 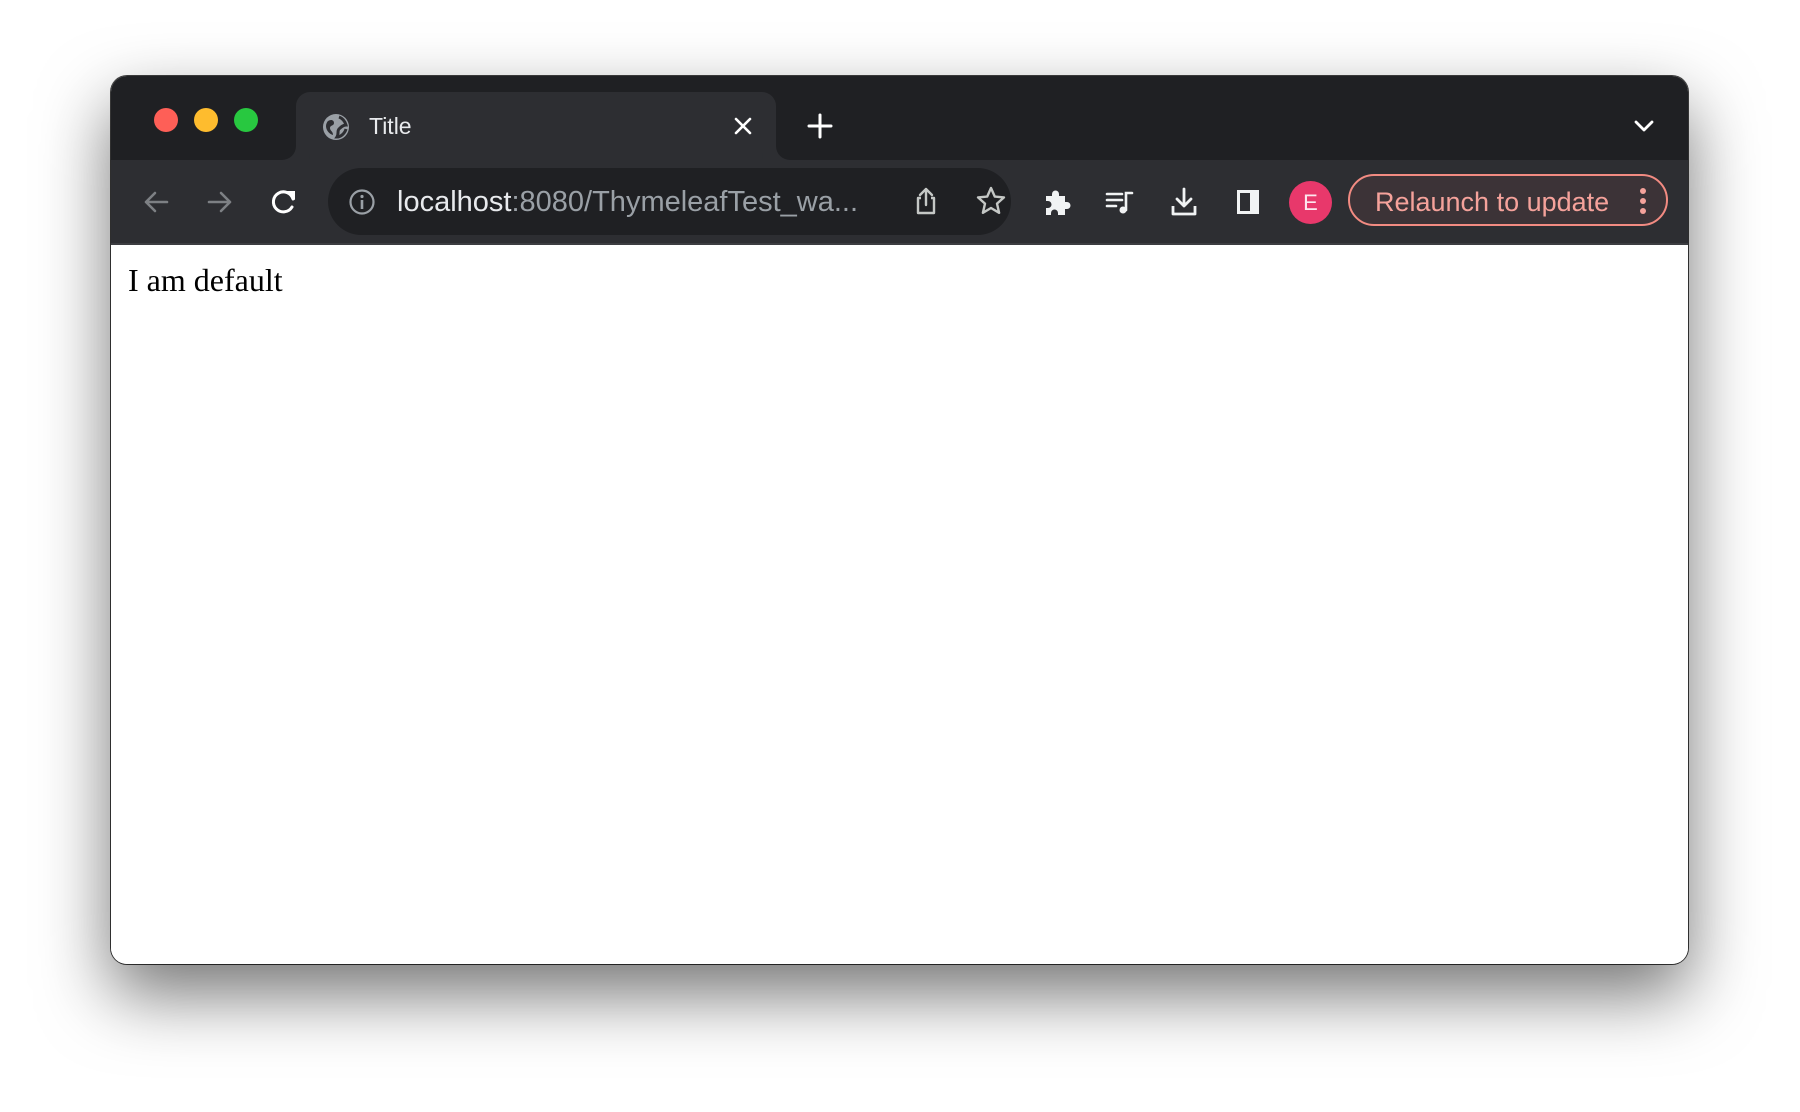 What do you see at coordinates (1492, 202) in the screenshot?
I see `relaunch-label: Relaunch to update` at bounding box center [1492, 202].